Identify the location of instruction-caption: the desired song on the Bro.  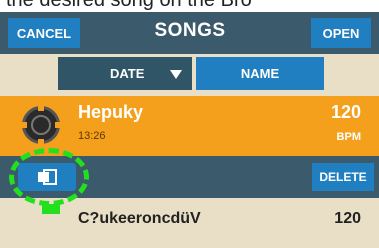
(189, 6).